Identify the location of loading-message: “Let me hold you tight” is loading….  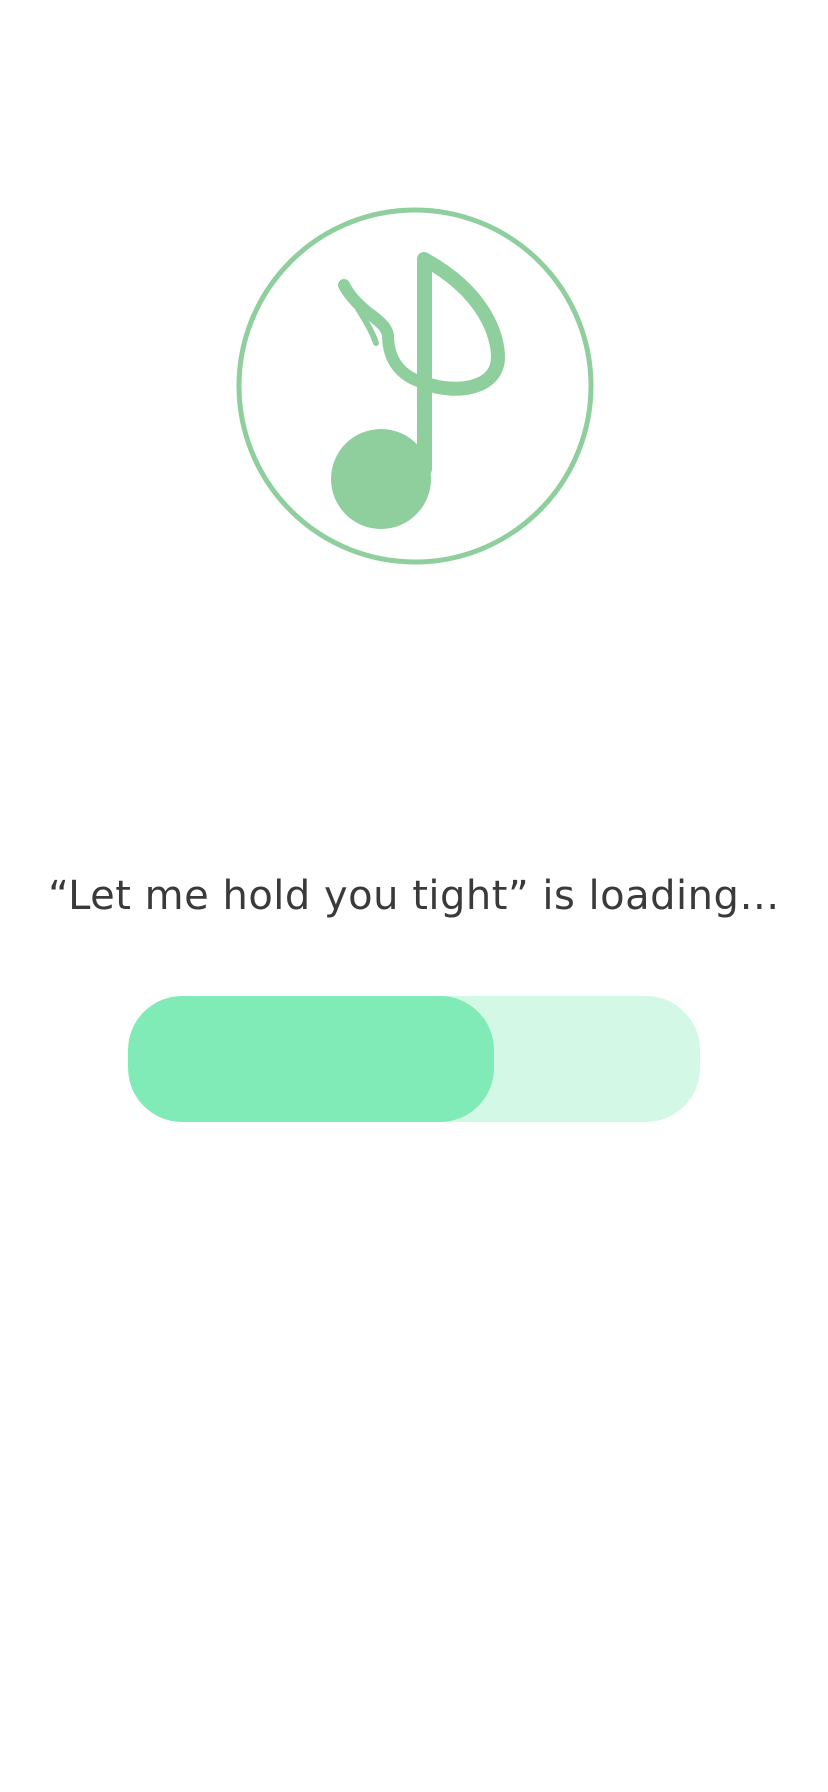
(414, 896).